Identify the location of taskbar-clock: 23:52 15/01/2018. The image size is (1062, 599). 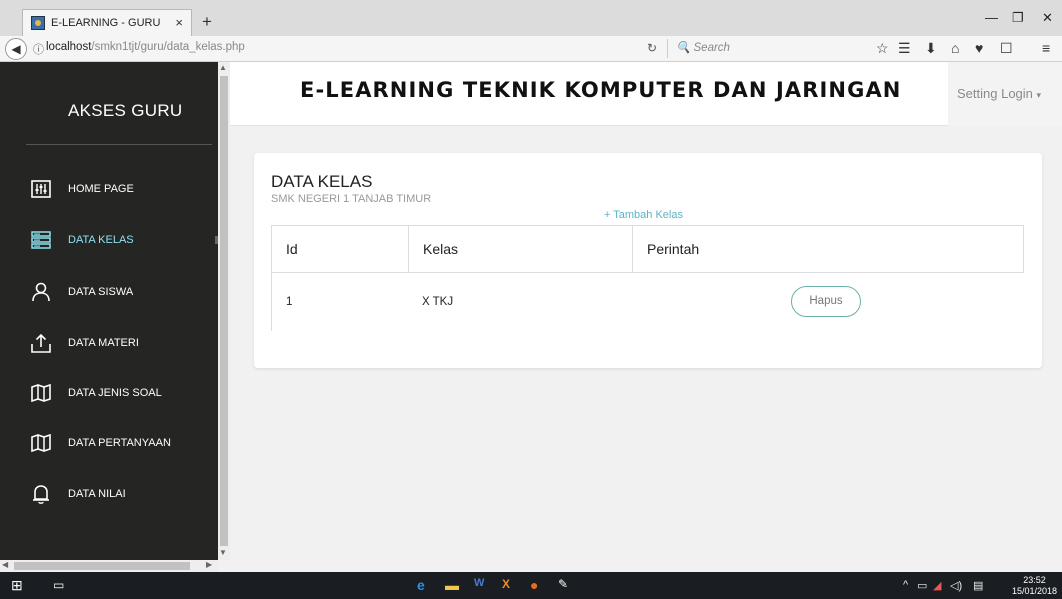
(1034, 586).